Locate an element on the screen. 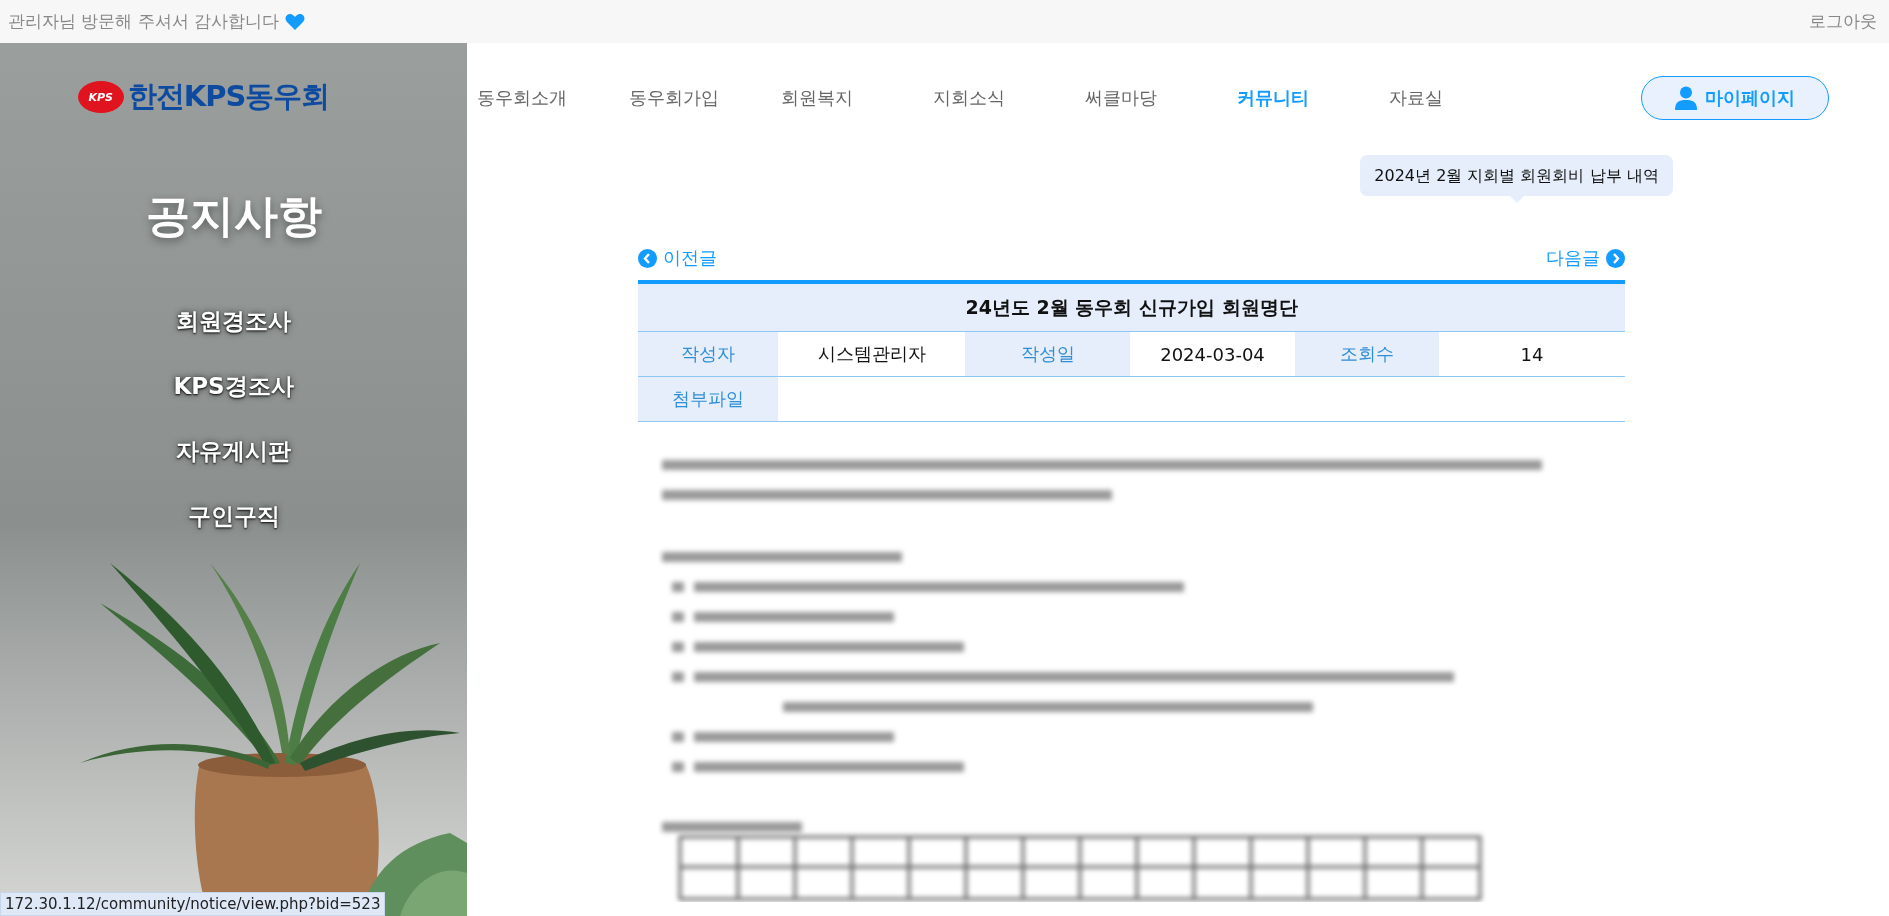  field-label: 작성일 is located at coordinates (1047, 354).